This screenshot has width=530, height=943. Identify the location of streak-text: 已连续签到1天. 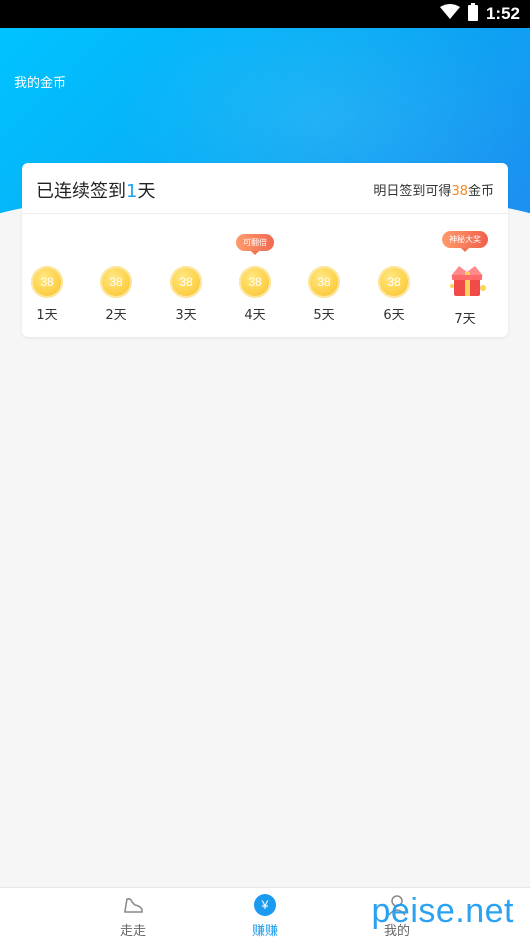
(95, 190).